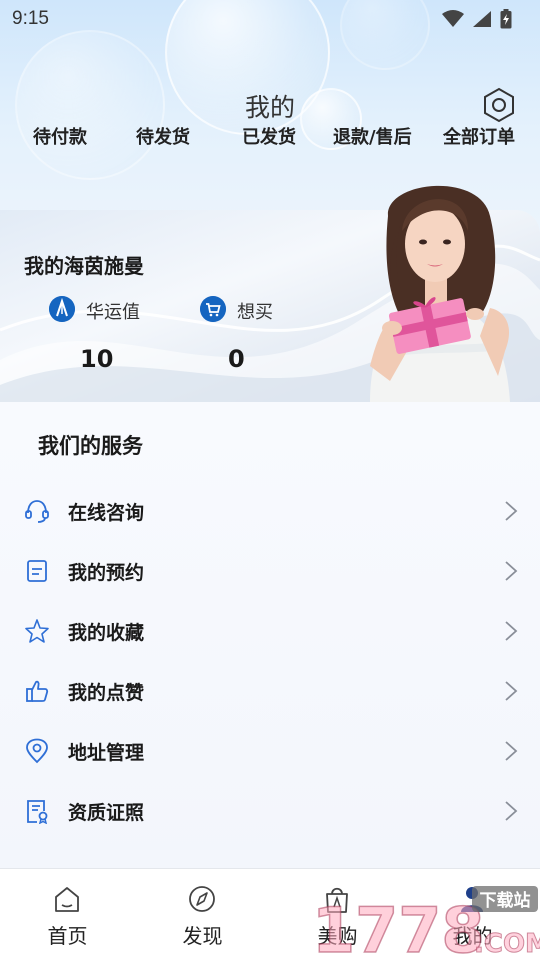 This screenshot has width=540, height=960. What do you see at coordinates (106, 693) in the screenshot?
I see `service-label: 我的点赞` at bounding box center [106, 693].